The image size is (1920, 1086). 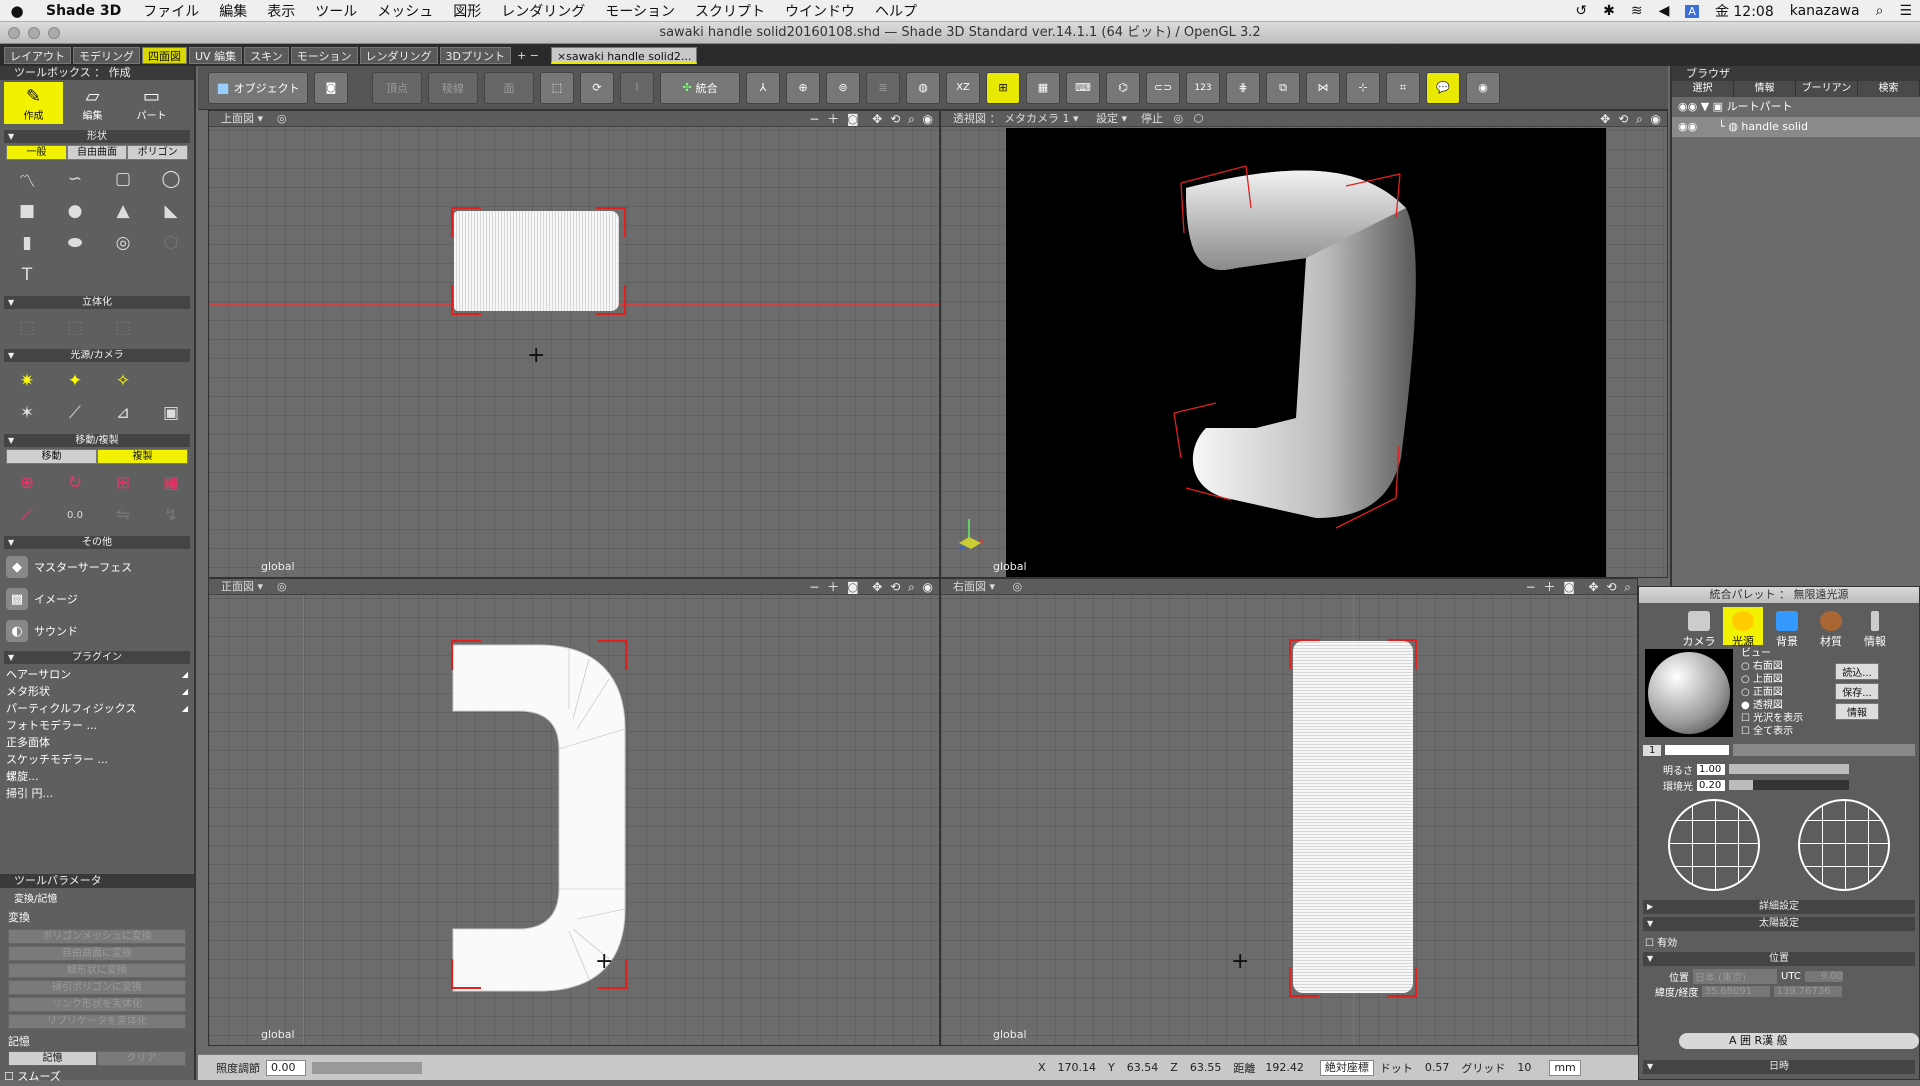 What do you see at coordinates (1203, 87) in the screenshot?
I see `numeric-input-button: 123` at bounding box center [1203, 87].